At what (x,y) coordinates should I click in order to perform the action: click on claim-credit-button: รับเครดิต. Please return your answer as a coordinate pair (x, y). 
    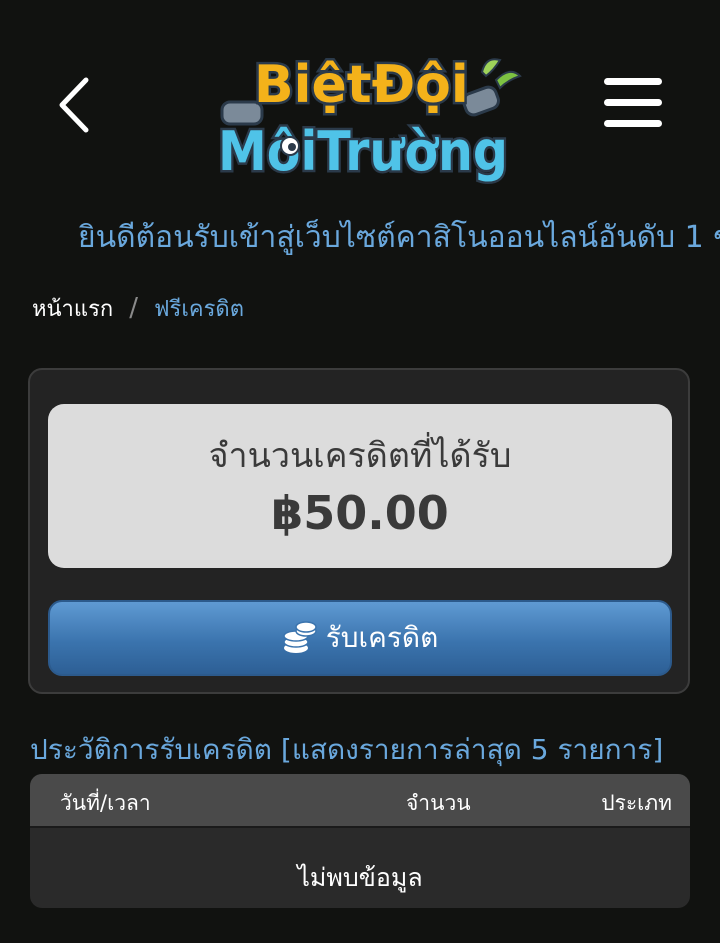
    Looking at the image, I should click on (360, 638).